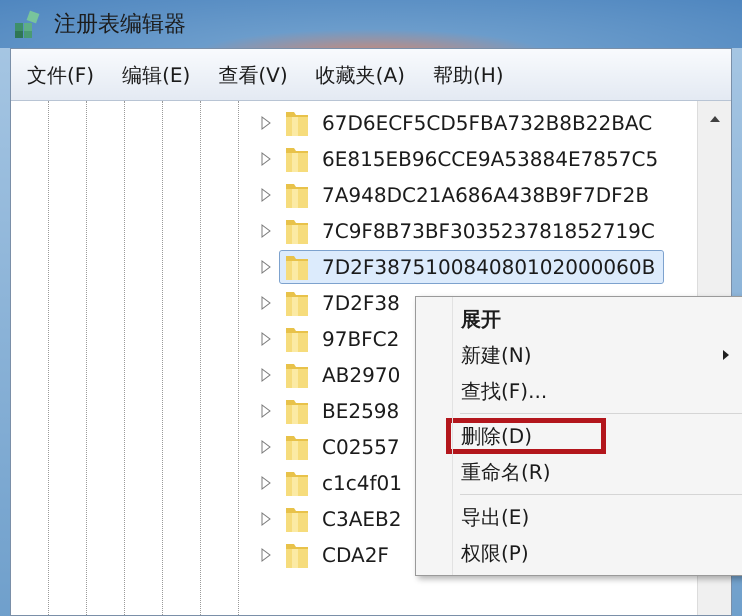 Image resolution: width=742 pixels, height=616 pixels. I want to click on context-menu-item: 新建(N), so click(496, 355).